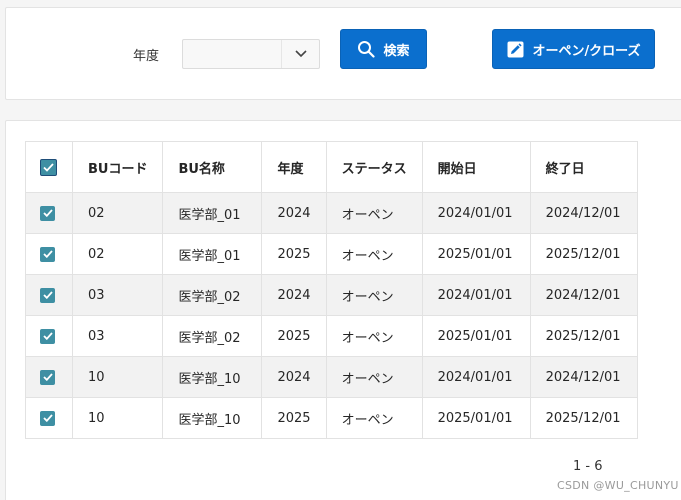 The height and width of the screenshot is (500, 681). What do you see at coordinates (618, 485) in the screenshot?
I see `watermark: CSDN @WU_CHUNYU` at bounding box center [618, 485].